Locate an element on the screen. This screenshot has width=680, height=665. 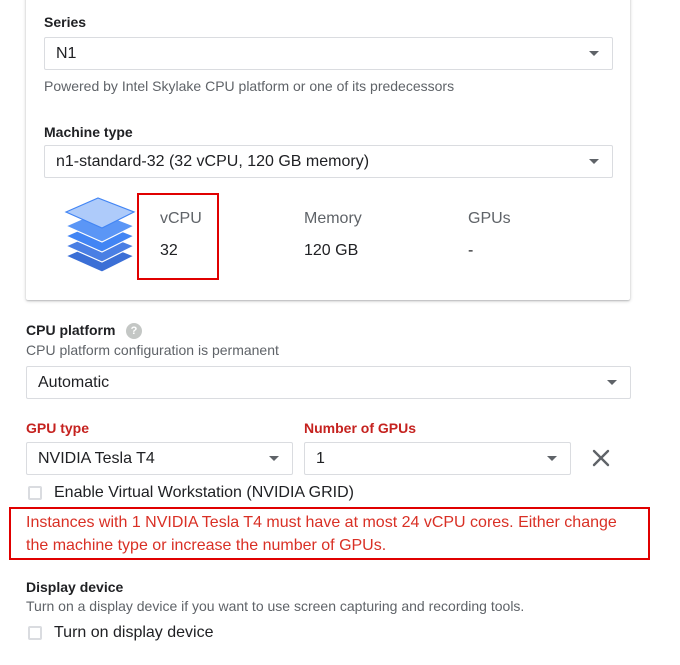
gpu-count-label: Number of GPUs is located at coordinates (360, 428).